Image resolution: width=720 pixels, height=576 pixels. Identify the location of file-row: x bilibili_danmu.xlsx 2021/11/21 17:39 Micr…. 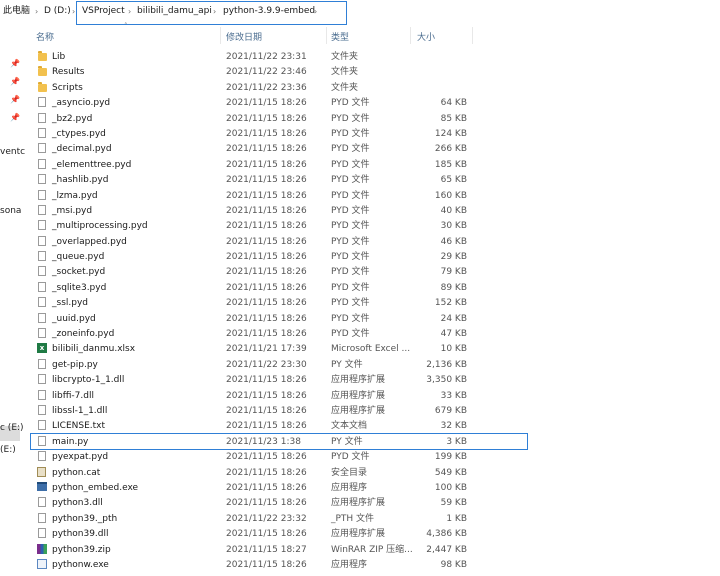
(251, 348).